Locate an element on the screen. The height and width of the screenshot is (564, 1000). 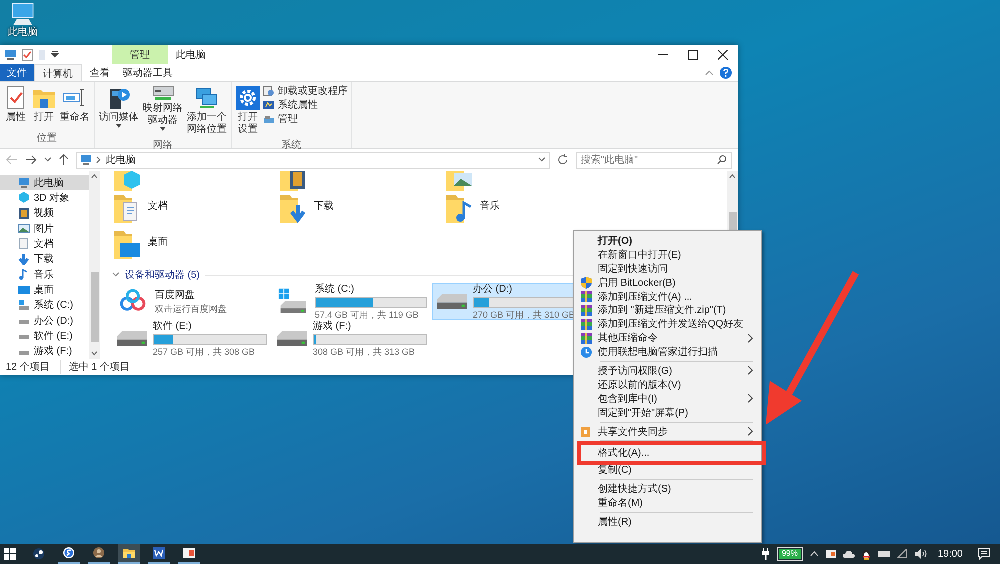
desktop-icon-label: 此电脑 is located at coordinates (23, 33).